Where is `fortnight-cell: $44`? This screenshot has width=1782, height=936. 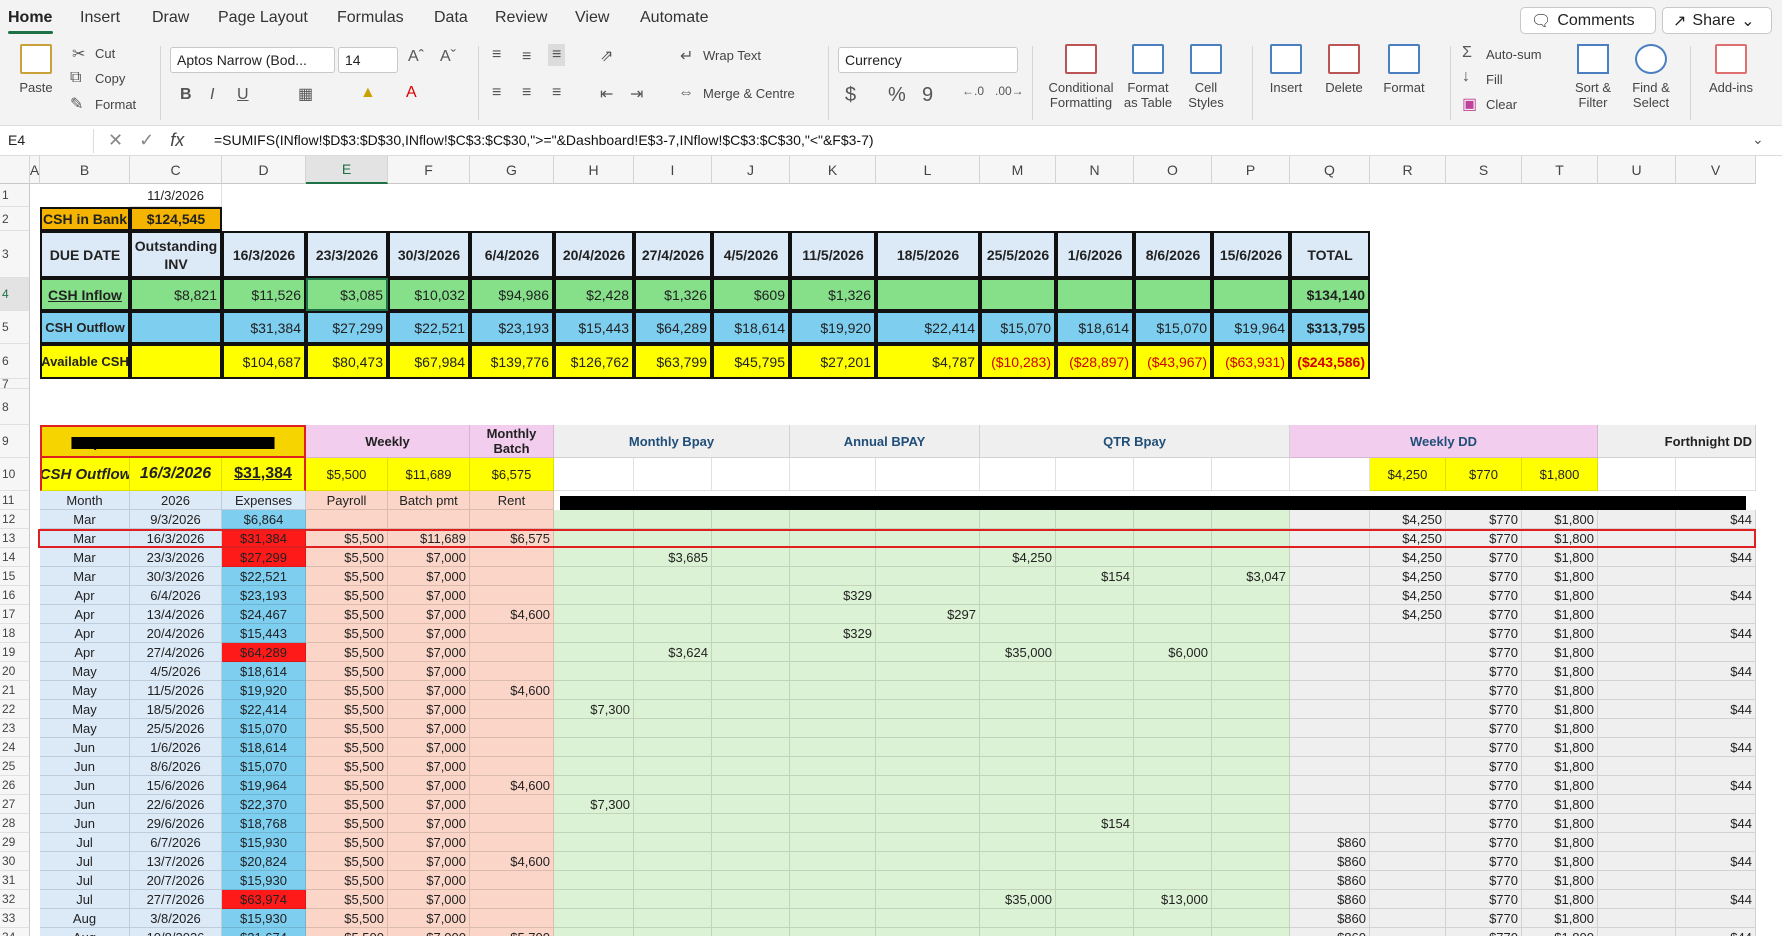
fortnight-cell: $44 is located at coordinates (1716, 709).